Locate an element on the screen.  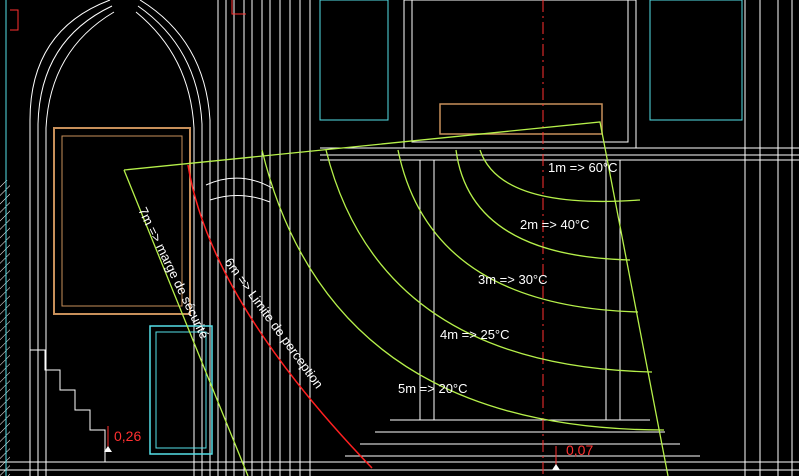
zone-label-5m: 5m => 20°C is located at coordinates (433, 388).